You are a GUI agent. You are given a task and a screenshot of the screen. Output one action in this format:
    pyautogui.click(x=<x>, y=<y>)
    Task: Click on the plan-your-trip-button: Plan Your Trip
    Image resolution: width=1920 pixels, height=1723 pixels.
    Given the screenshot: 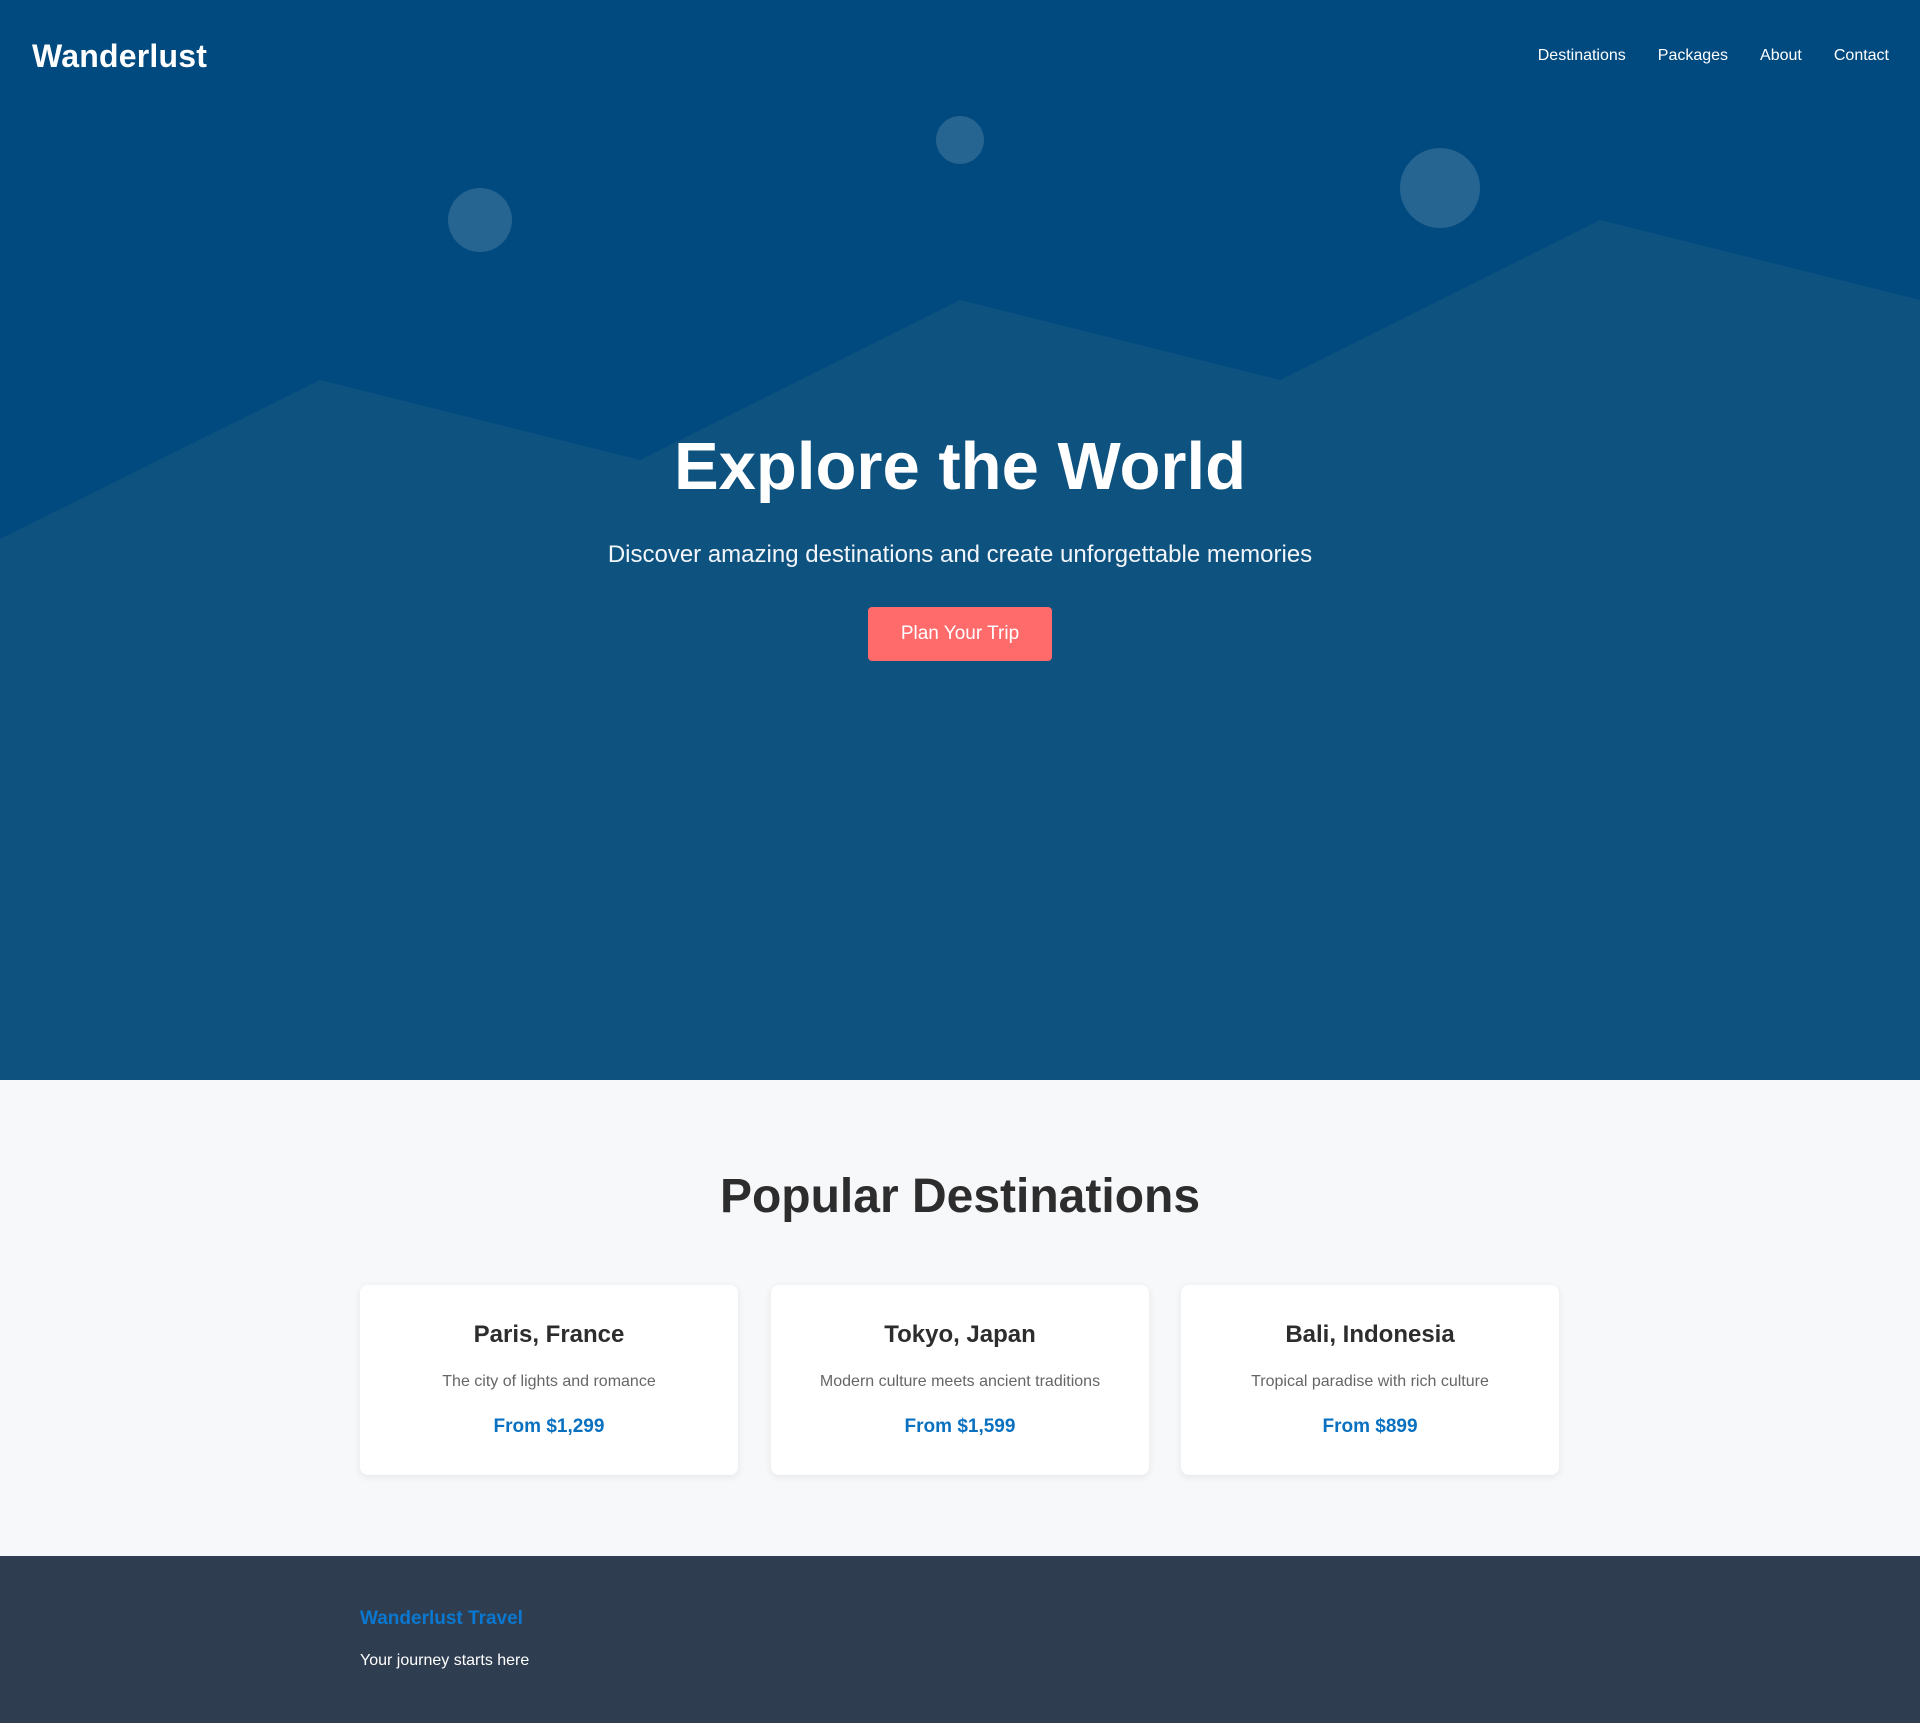 What is the action you would take?
    pyautogui.click(x=960, y=634)
    